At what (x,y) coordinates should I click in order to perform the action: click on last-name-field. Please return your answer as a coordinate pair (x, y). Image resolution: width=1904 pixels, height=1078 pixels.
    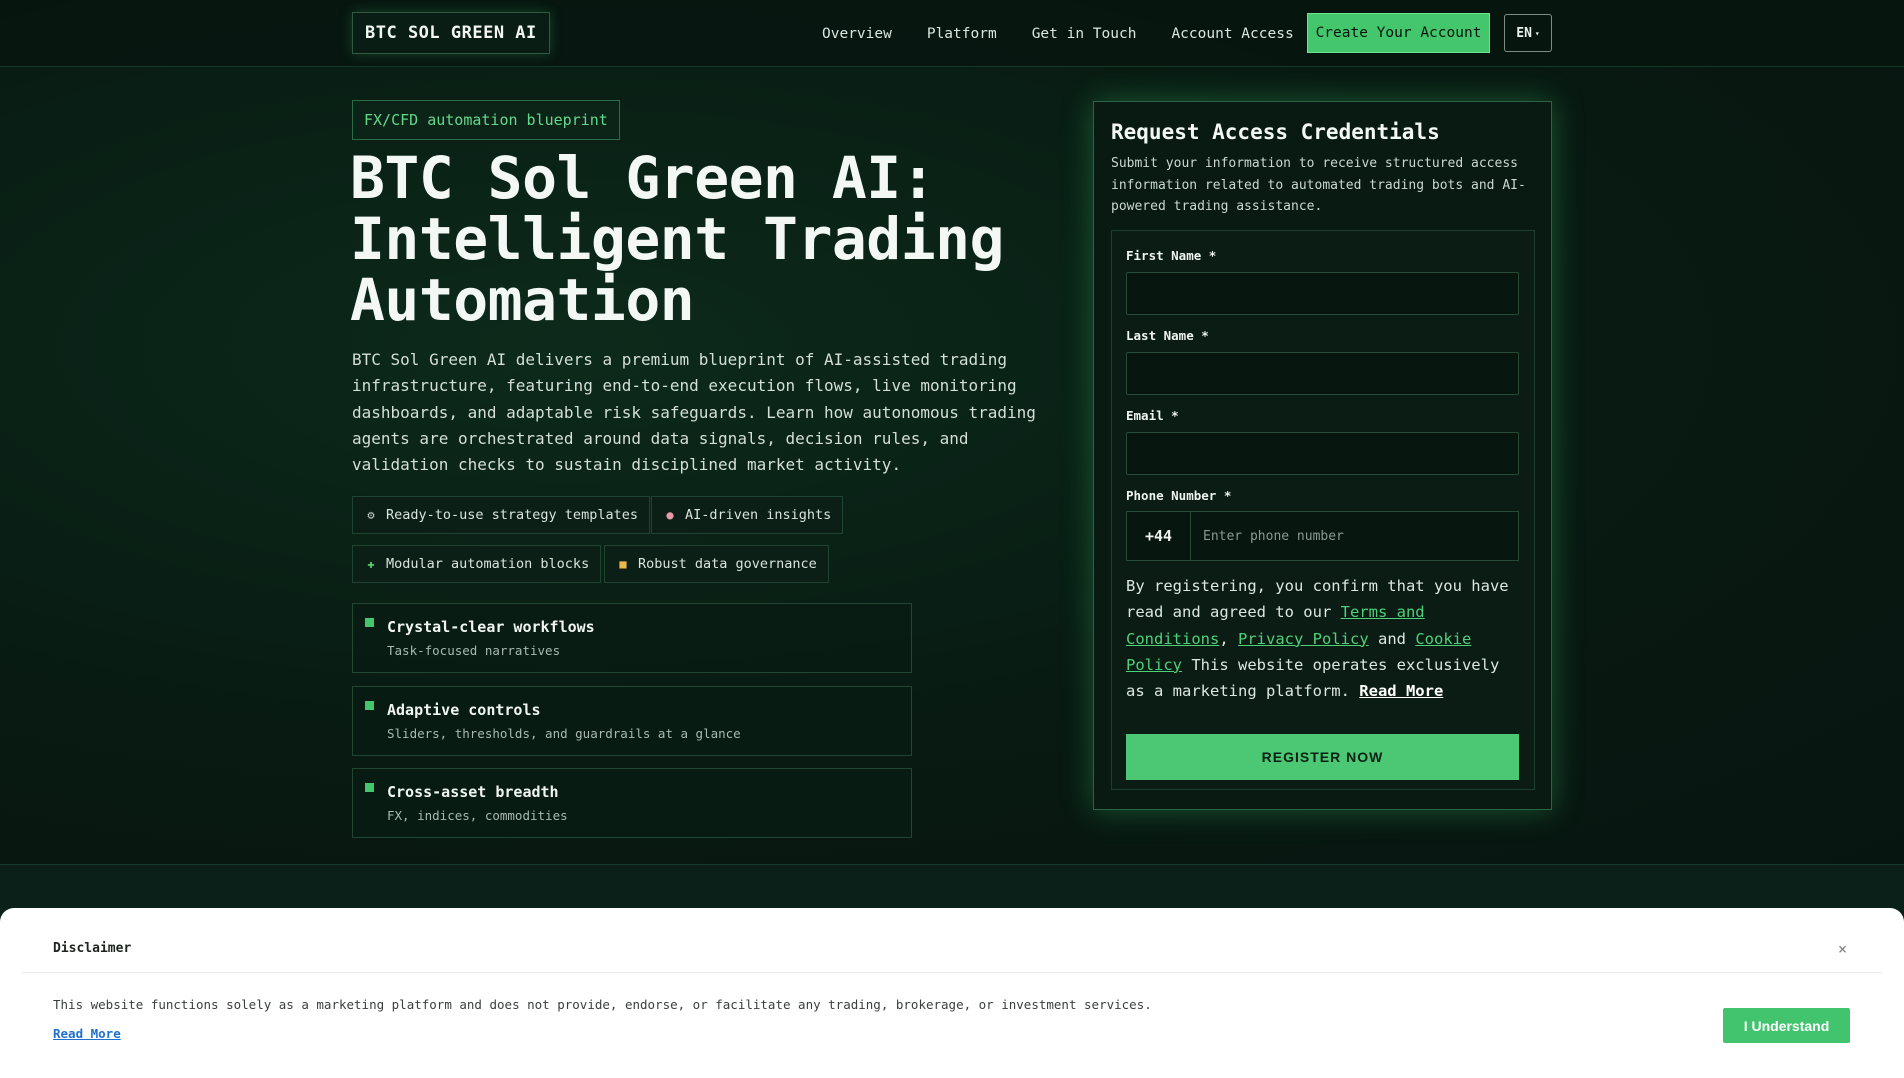
    Looking at the image, I should click on (1322, 373).